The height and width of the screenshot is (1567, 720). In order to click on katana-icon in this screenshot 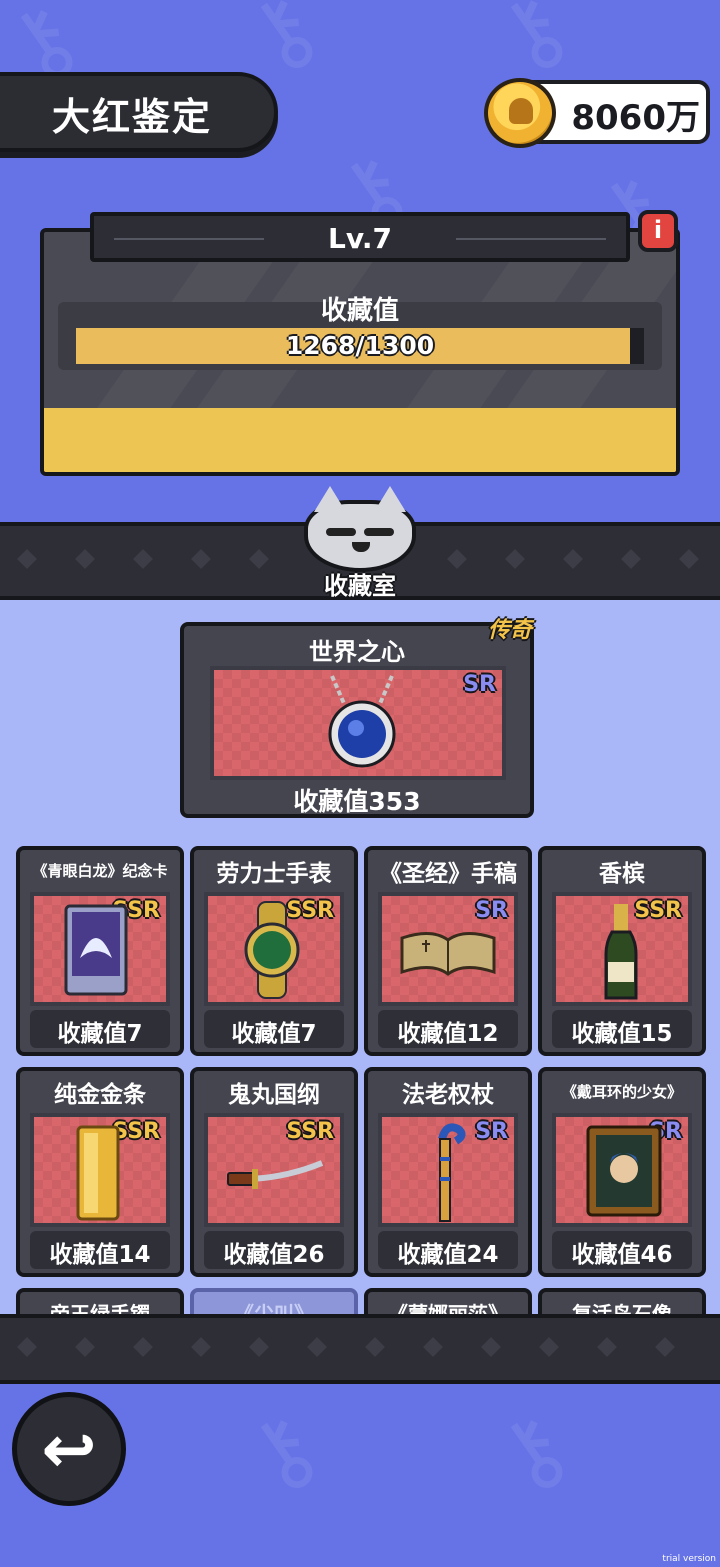, I will do `click(275, 1174)`.